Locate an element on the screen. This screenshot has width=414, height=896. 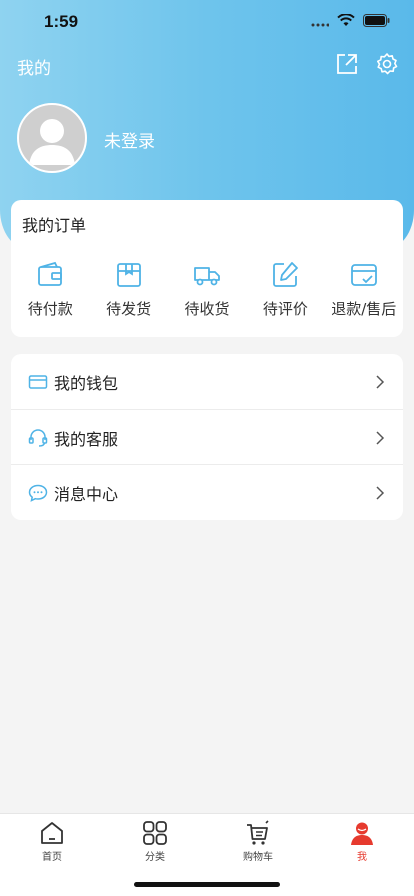
order-status-row: 待付款 待发货 待收货 待评价 退款/售后 is located at coordinates (207, 289).